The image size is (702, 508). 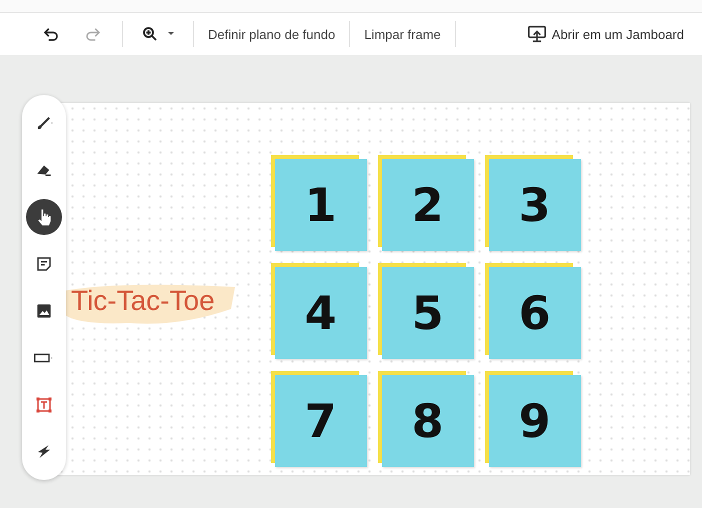 What do you see at coordinates (51, 34) in the screenshot?
I see `undo-icon` at bounding box center [51, 34].